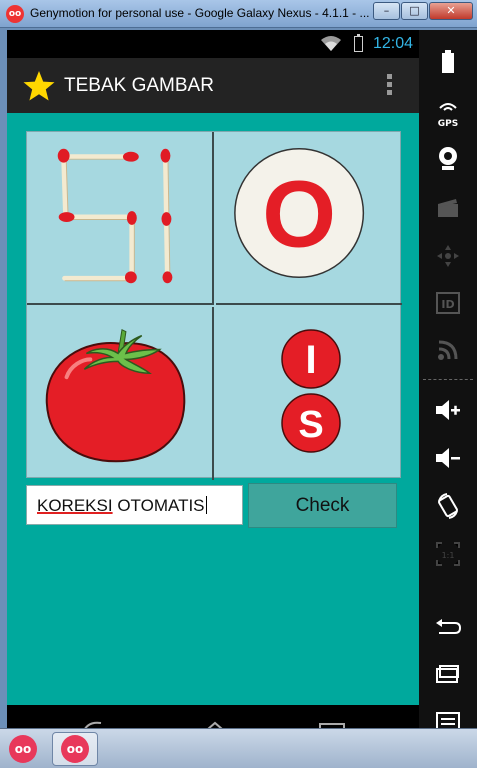  I want to click on o-badge-image: O, so click(299, 213).